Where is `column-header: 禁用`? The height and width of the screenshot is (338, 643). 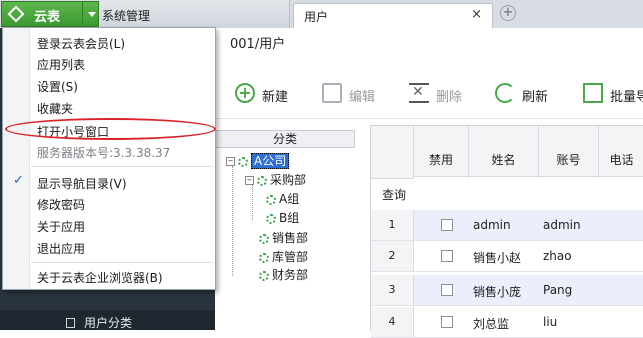 column-header: 禁用 is located at coordinates (441, 167).